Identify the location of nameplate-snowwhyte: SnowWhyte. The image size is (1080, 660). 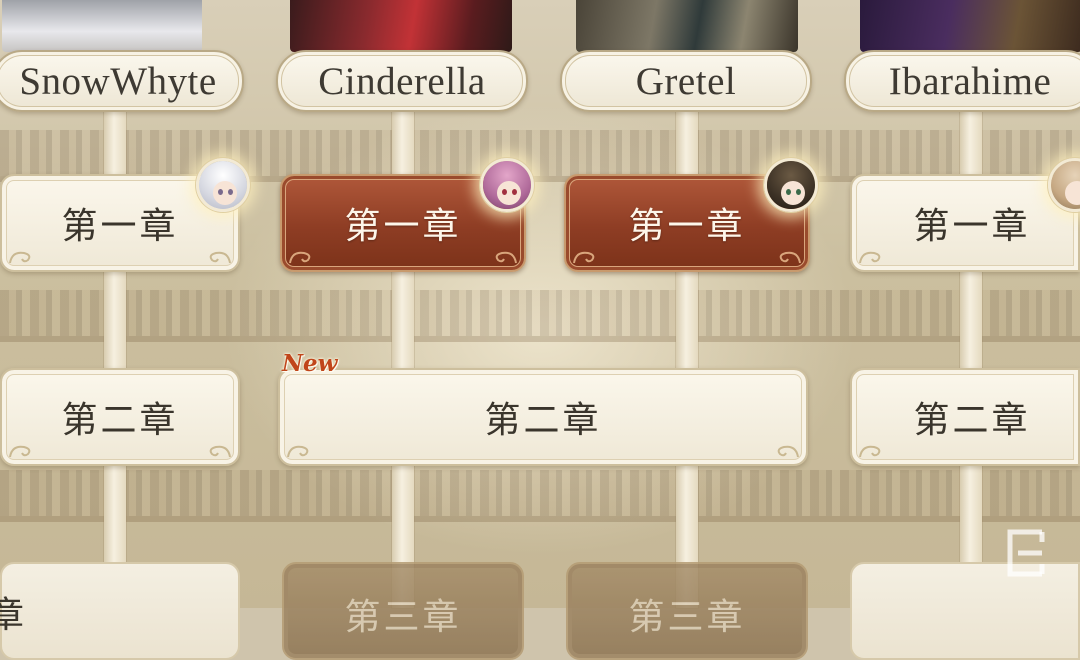
(122, 81).